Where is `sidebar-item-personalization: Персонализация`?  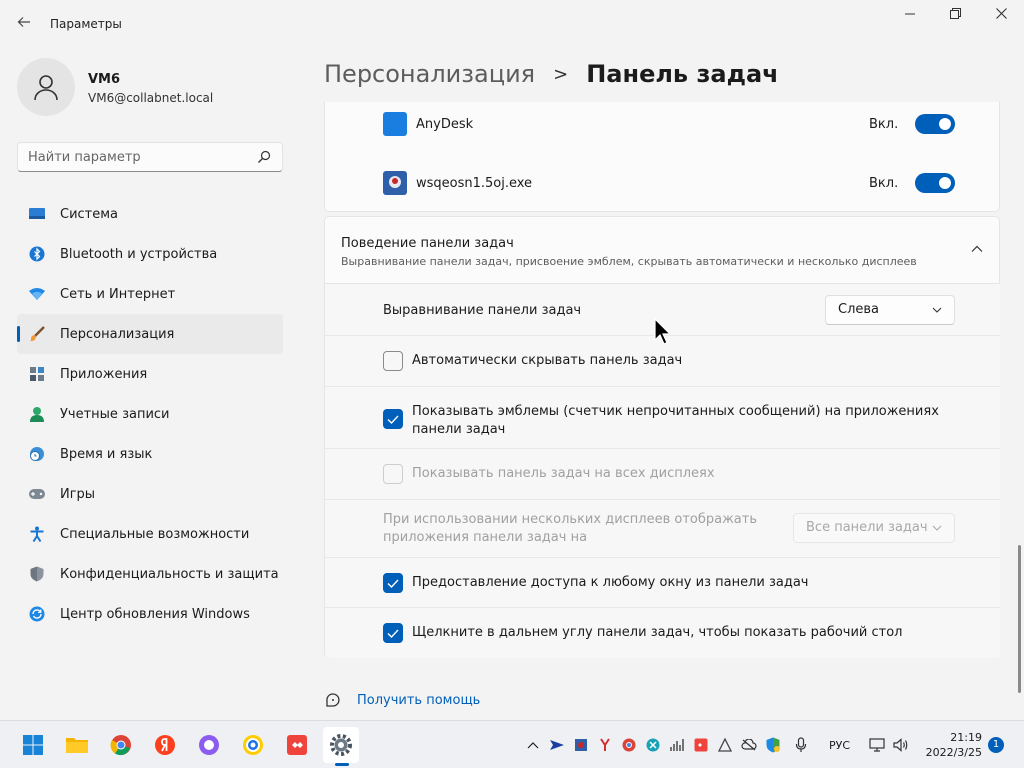 sidebar-item-personalization: Персонализация is located at coordinates (150, 334).